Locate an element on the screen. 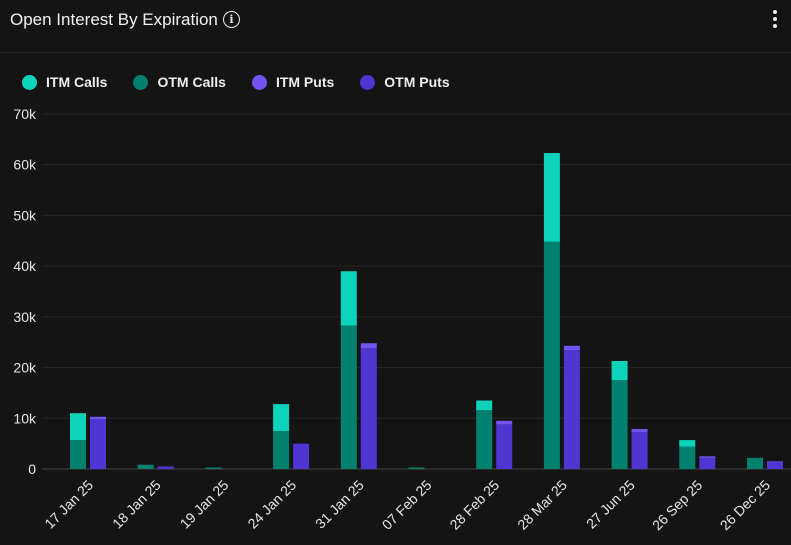  x-tick-label: 27 Jun 25 is located at coordinates (610, 504).